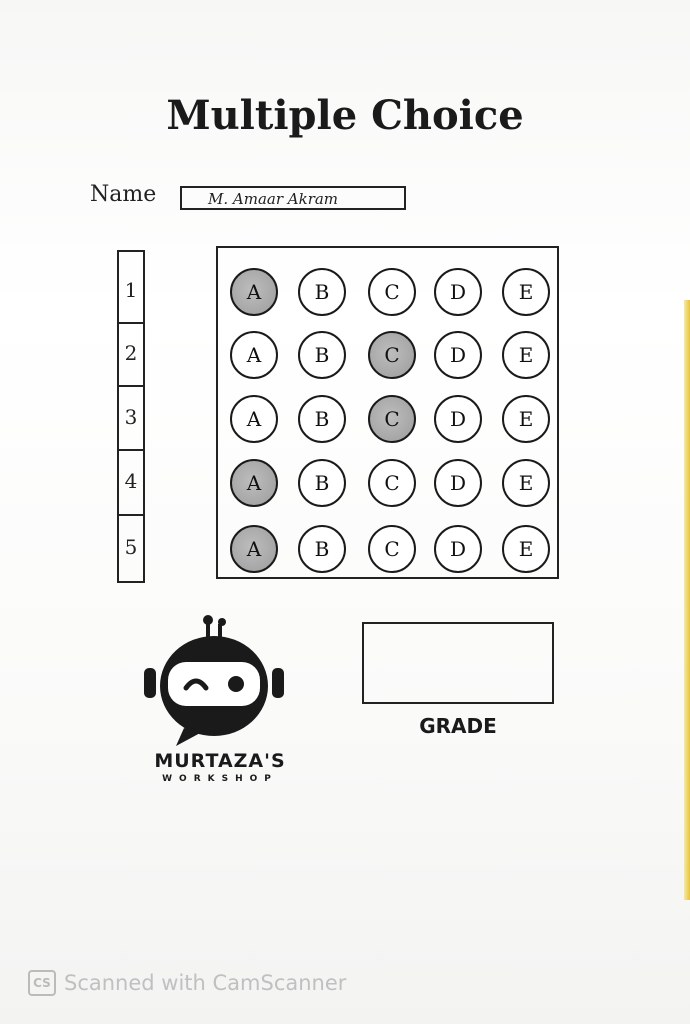 Image resolution: width=690 pixels, height=1024 pixels. Describe the element at coordinates (131, 290) in the screenshot. I see `question-number: 1` at that location.